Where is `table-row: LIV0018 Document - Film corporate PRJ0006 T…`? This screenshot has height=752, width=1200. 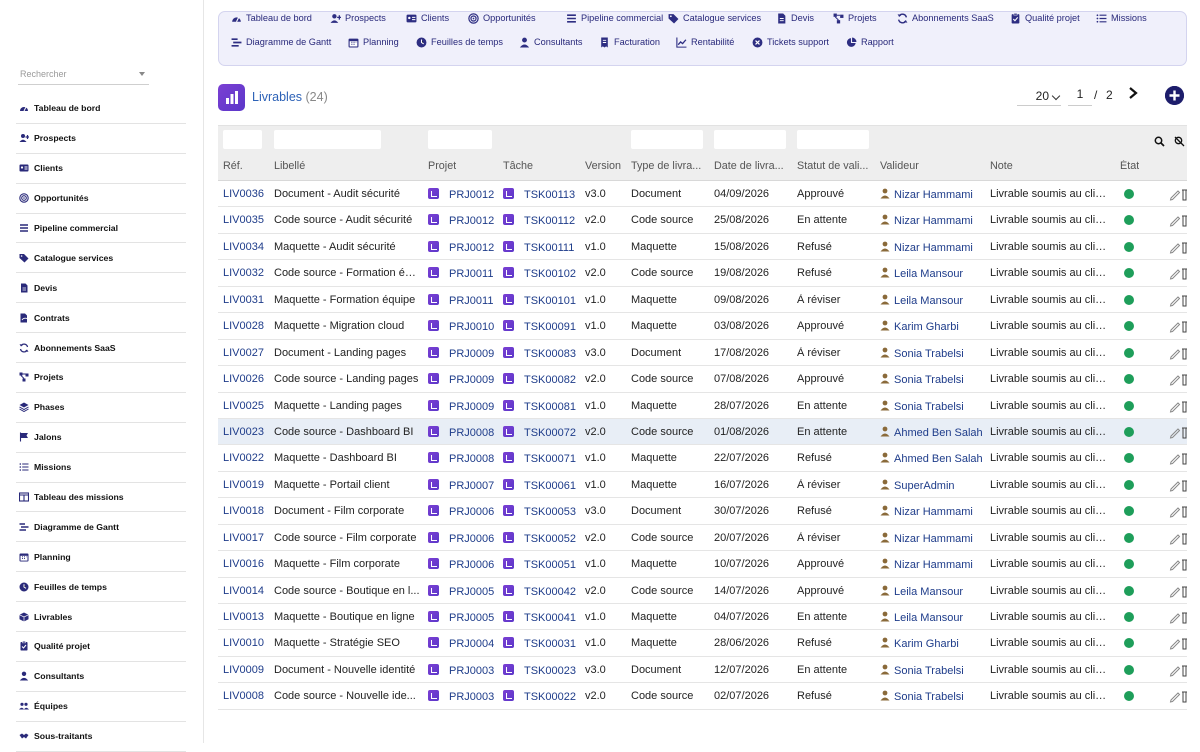 table-row: LIV0018 Document - Film corporate PRJ0006 T… is located at coordinates (702, 511).